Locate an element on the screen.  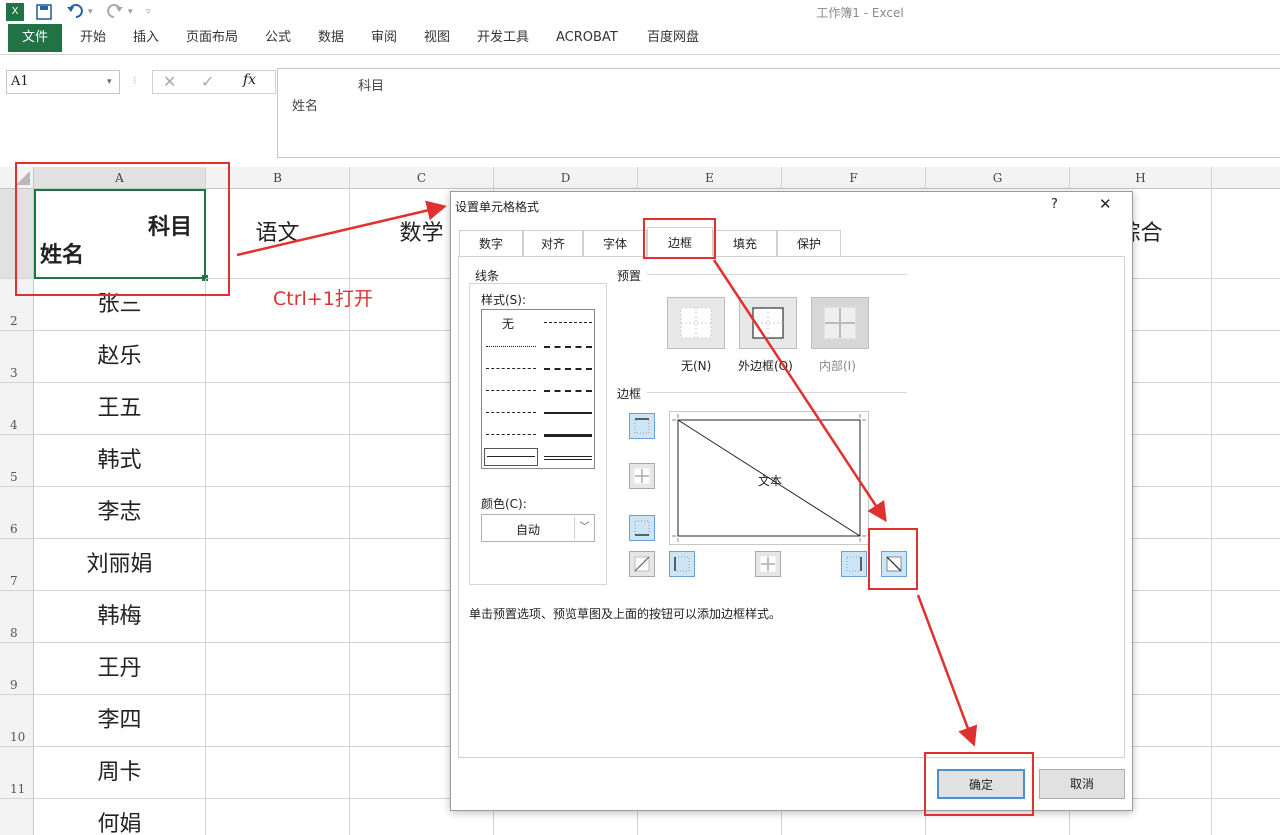
tab-protection: 保护 is located at coordinates (809, 243).